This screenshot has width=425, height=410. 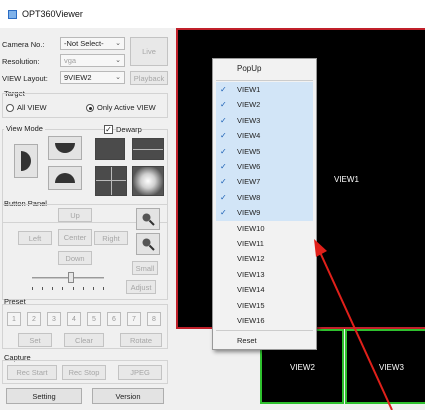 What do you see at coordinates (111, 238) in the screenshot?
I see `right-button: Right` at bounding box center [111, 238].